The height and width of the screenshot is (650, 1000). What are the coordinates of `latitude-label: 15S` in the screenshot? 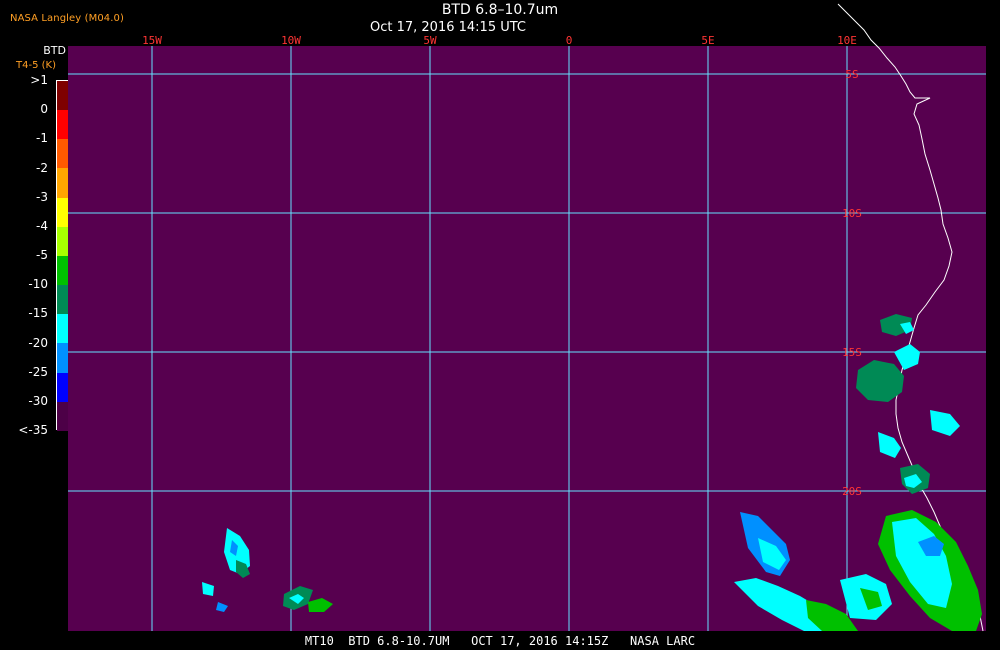 It's located at (852, 352).